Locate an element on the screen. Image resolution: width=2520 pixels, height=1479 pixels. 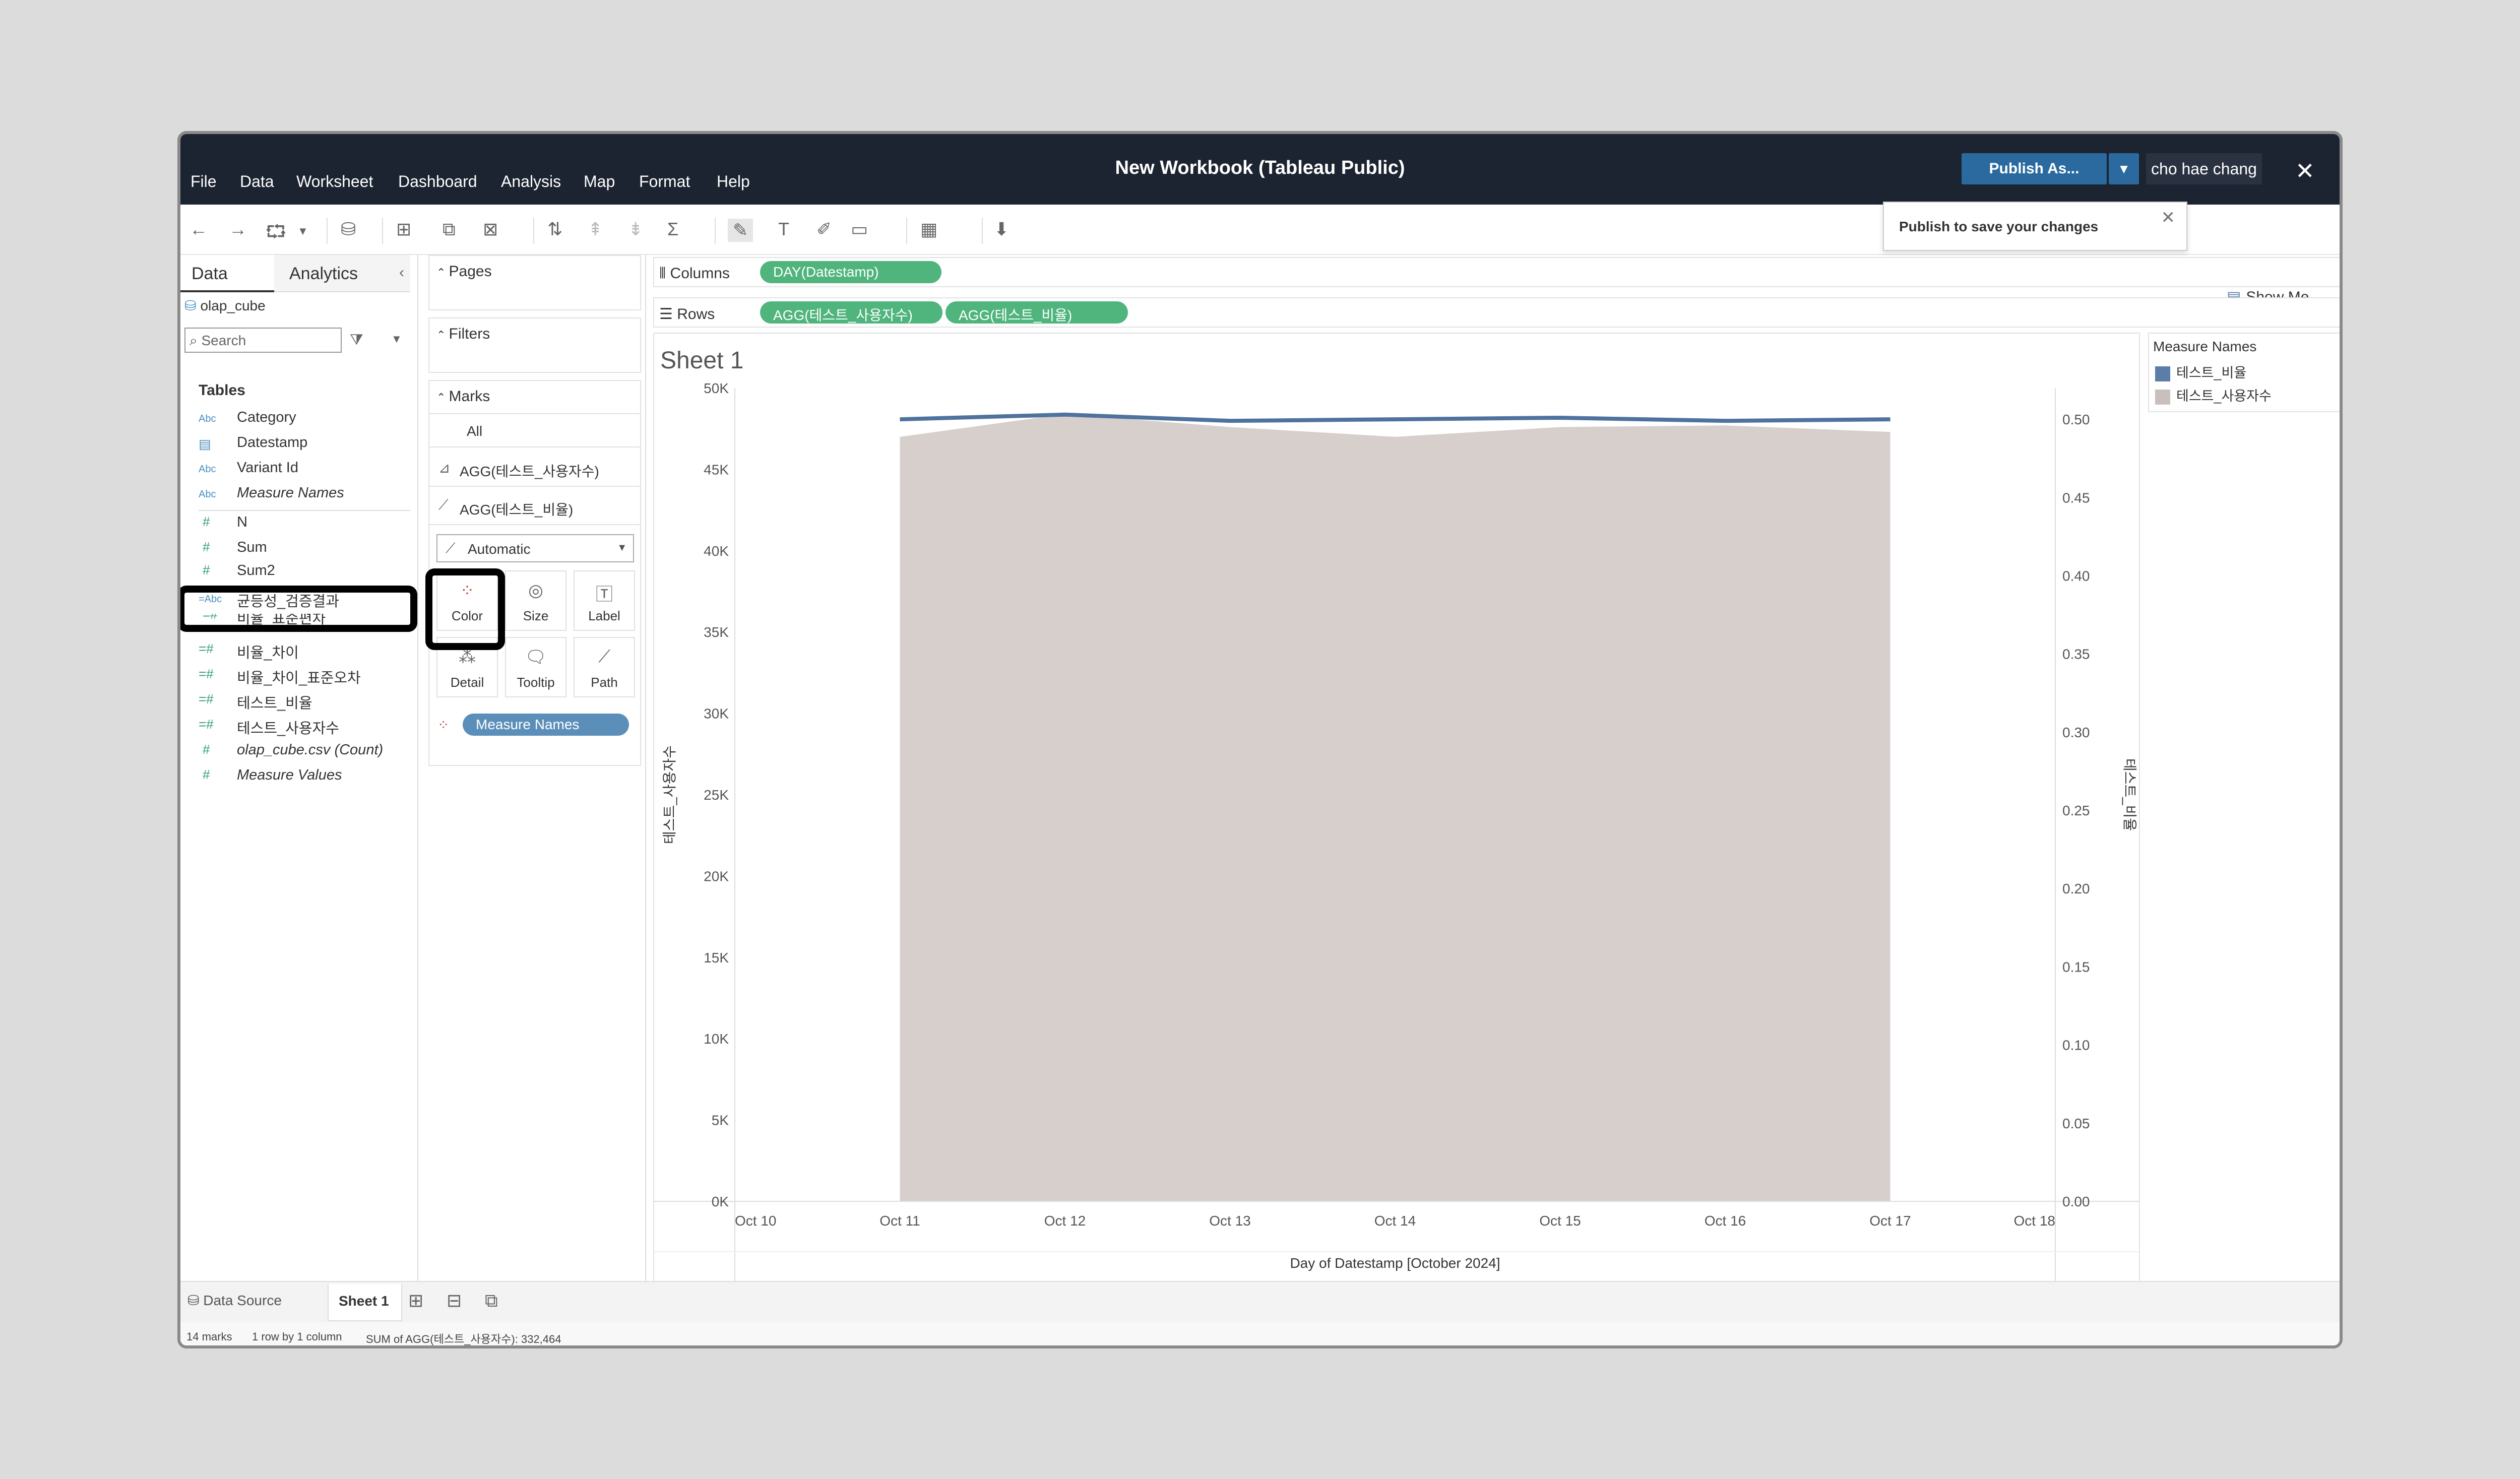
y-tick-label: 30K is located at coordinates (716, 714).